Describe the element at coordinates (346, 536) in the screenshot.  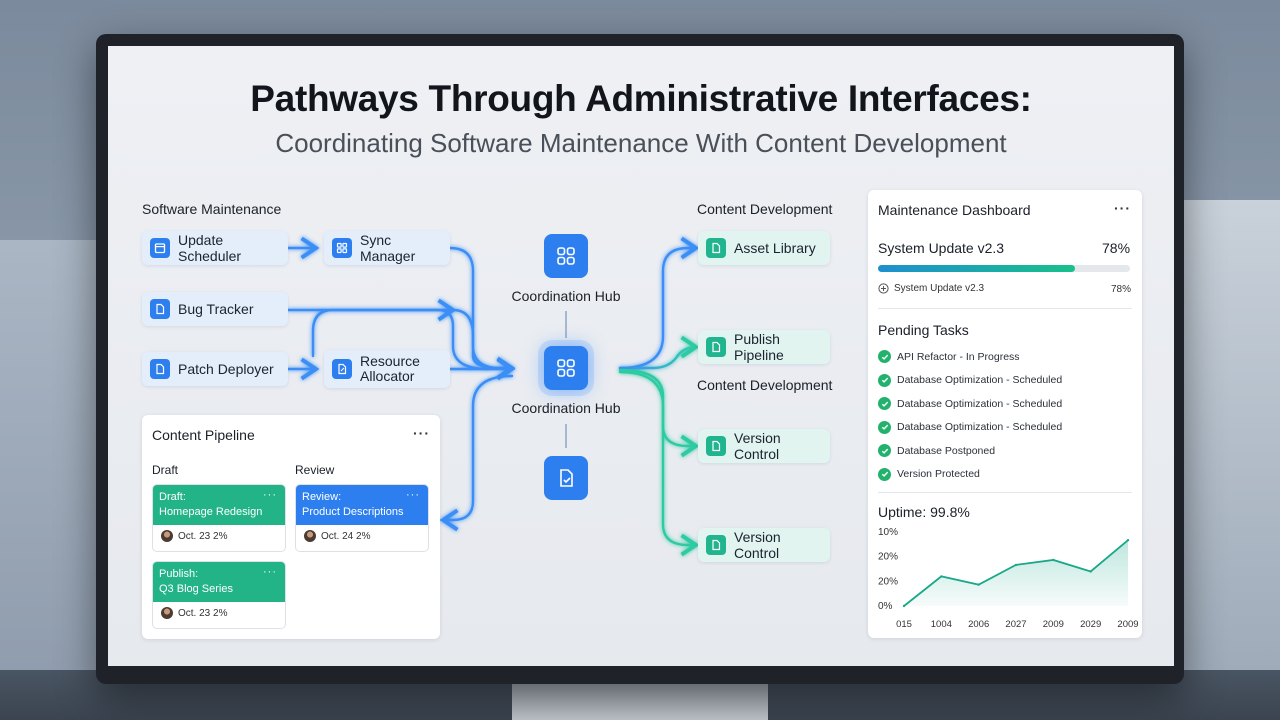
I see `card-date: Oct. 24 2%` at that location.